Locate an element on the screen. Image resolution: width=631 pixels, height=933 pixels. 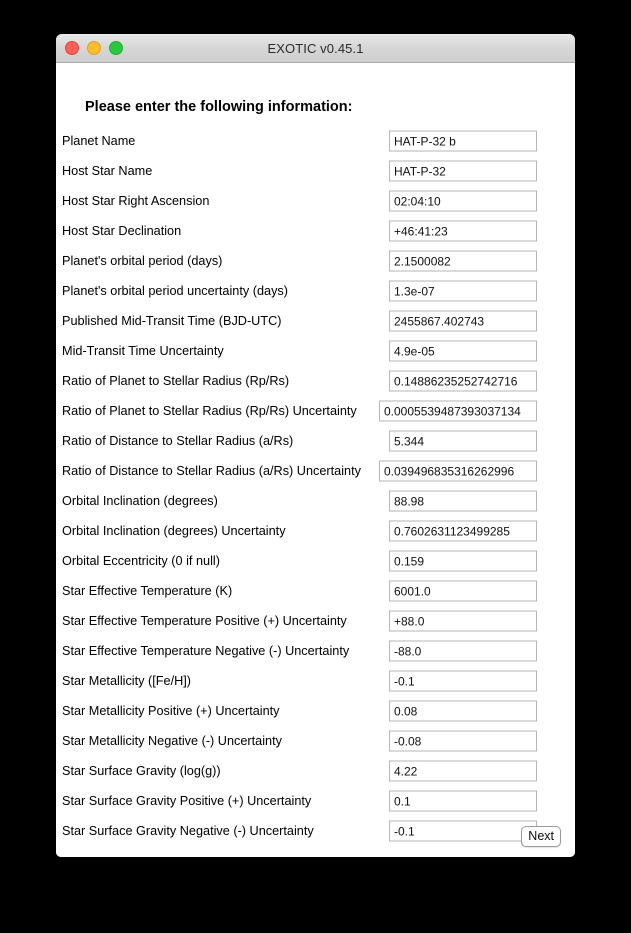
field-label: Star Metallicity ([Fe/H]) is located at coordinates (127, 681).